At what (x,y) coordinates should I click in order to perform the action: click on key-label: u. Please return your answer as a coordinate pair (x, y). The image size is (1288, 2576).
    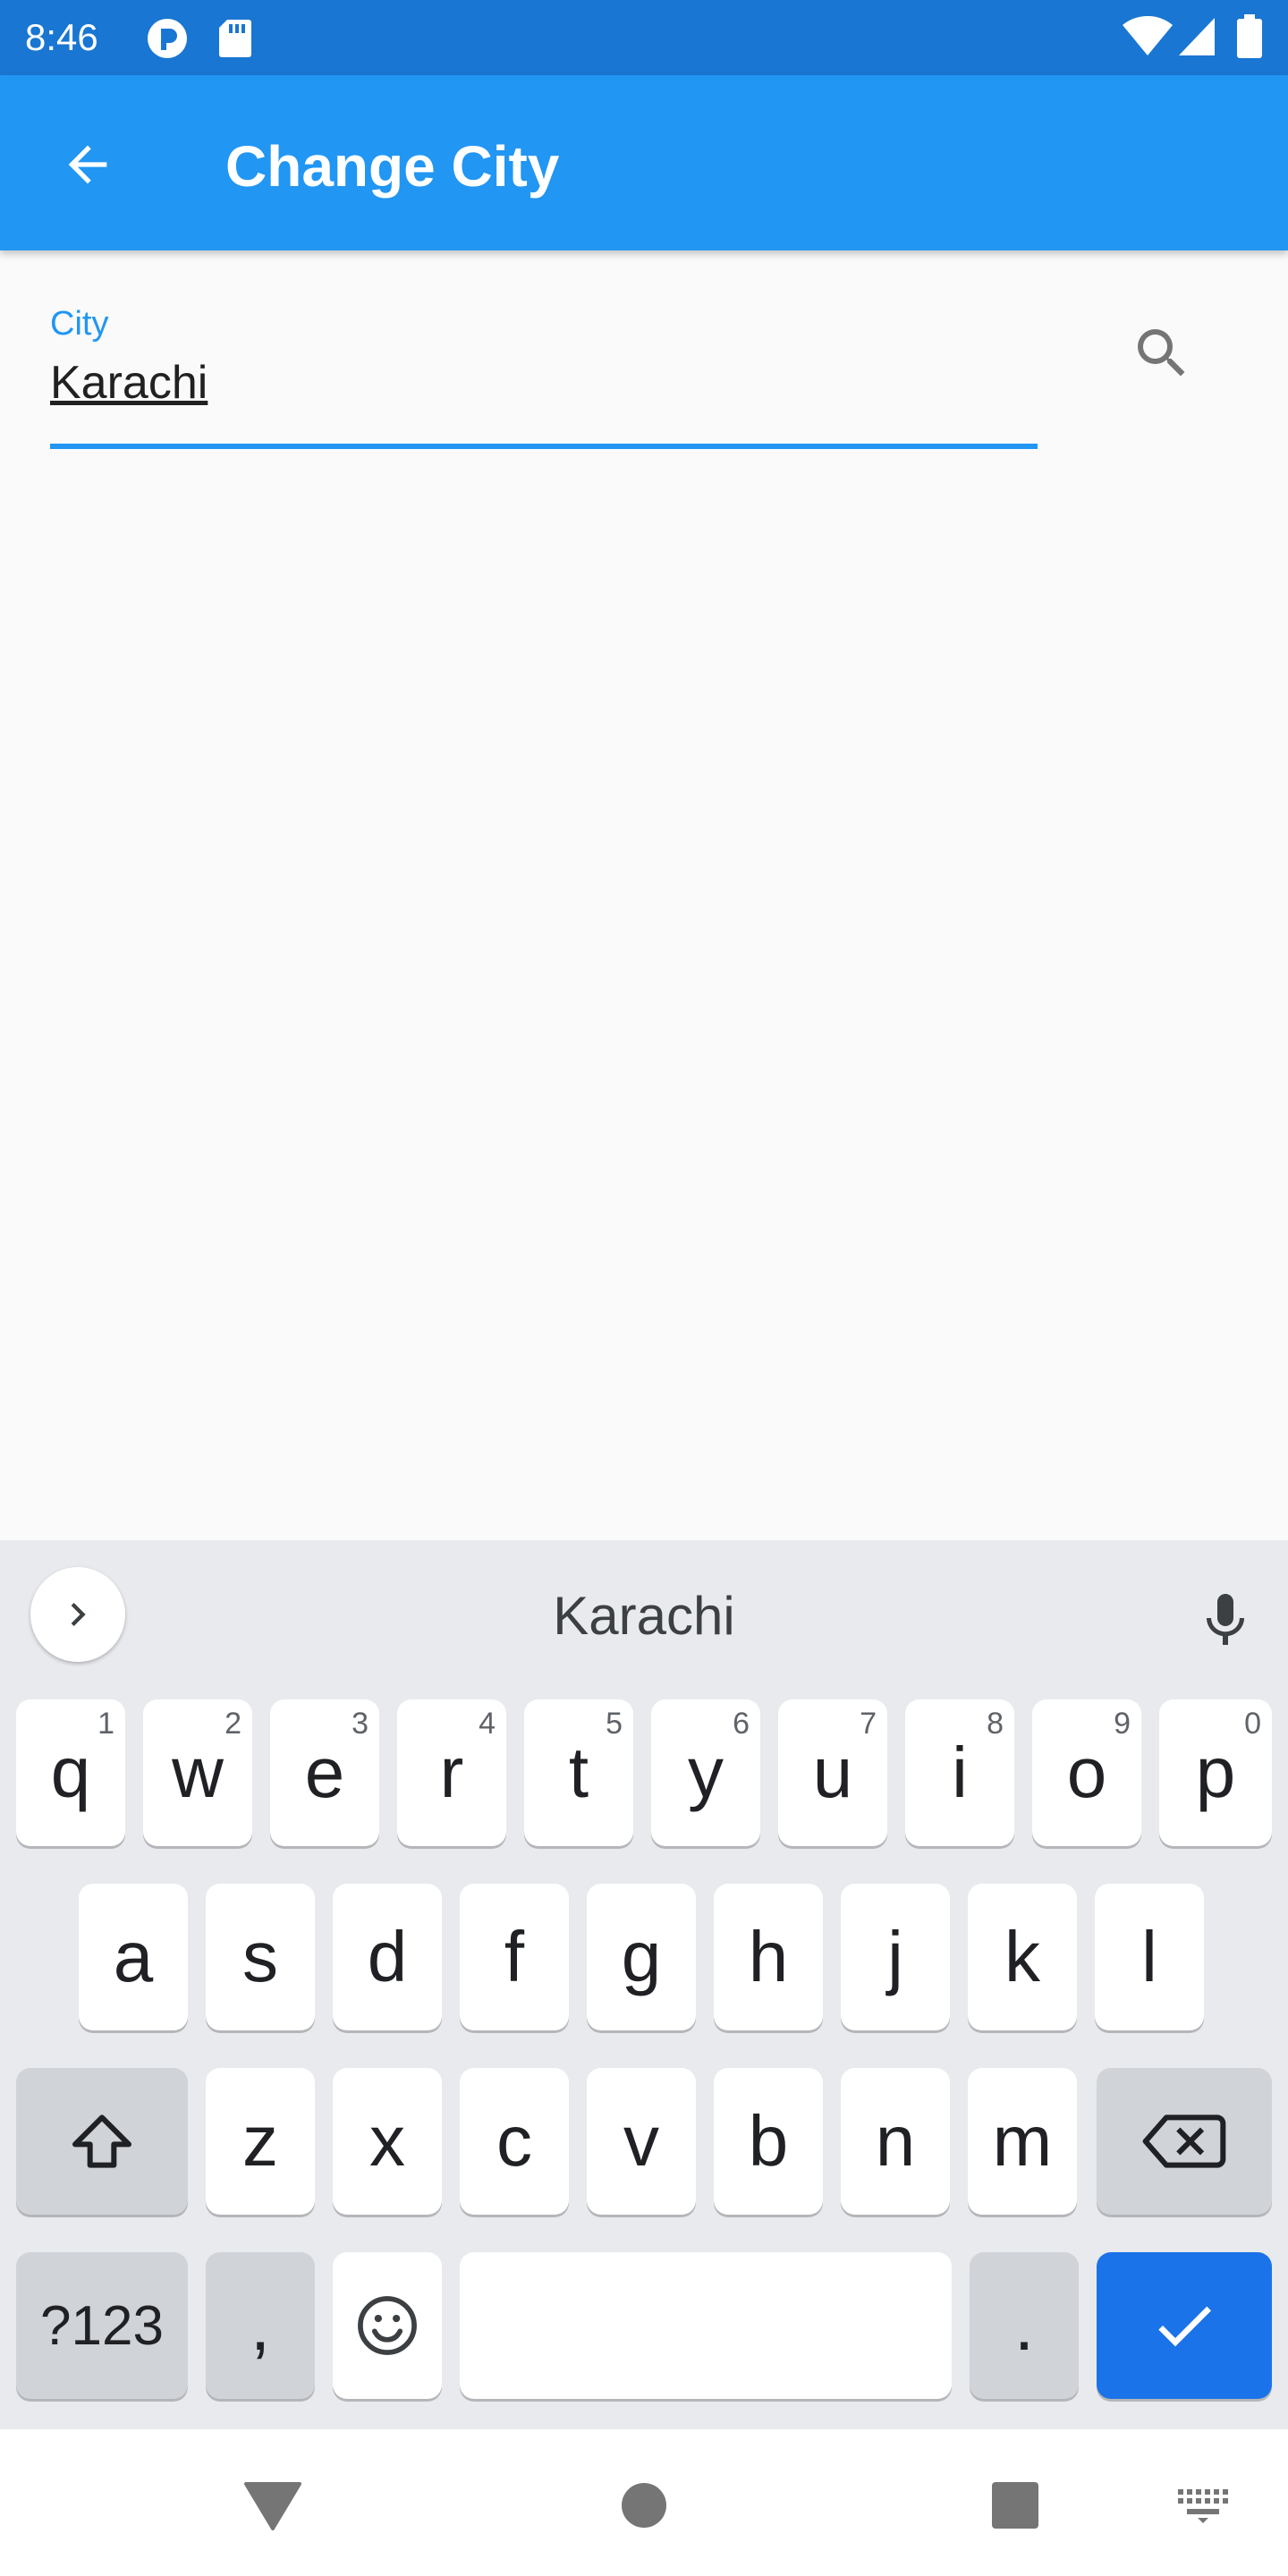
    Looking at the image, I should click on (832, 1772).